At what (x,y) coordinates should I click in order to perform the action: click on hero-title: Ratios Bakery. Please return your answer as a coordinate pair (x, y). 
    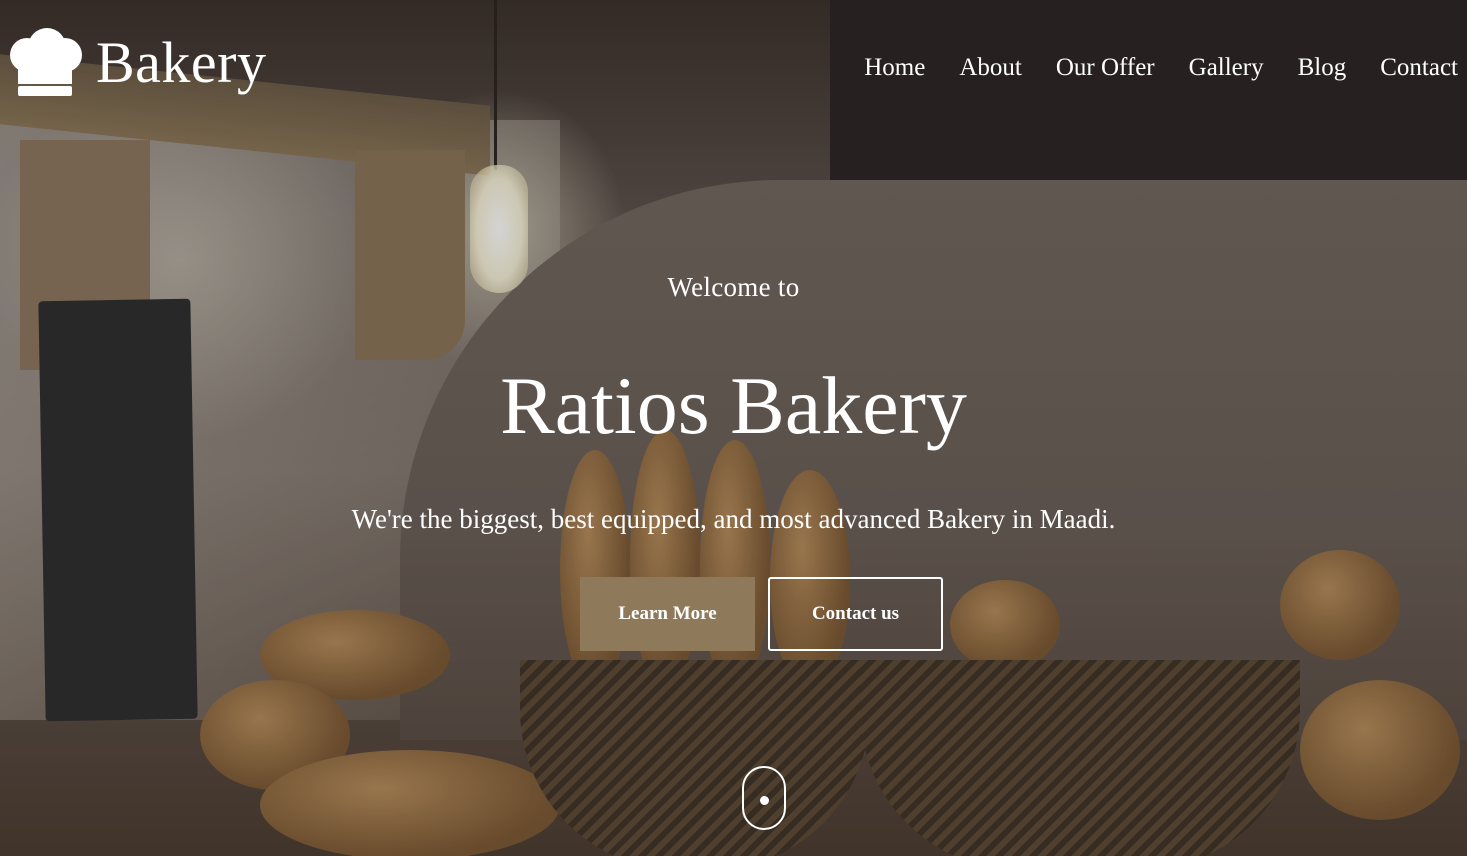
    Looking at the image, I should click on (733, 405).